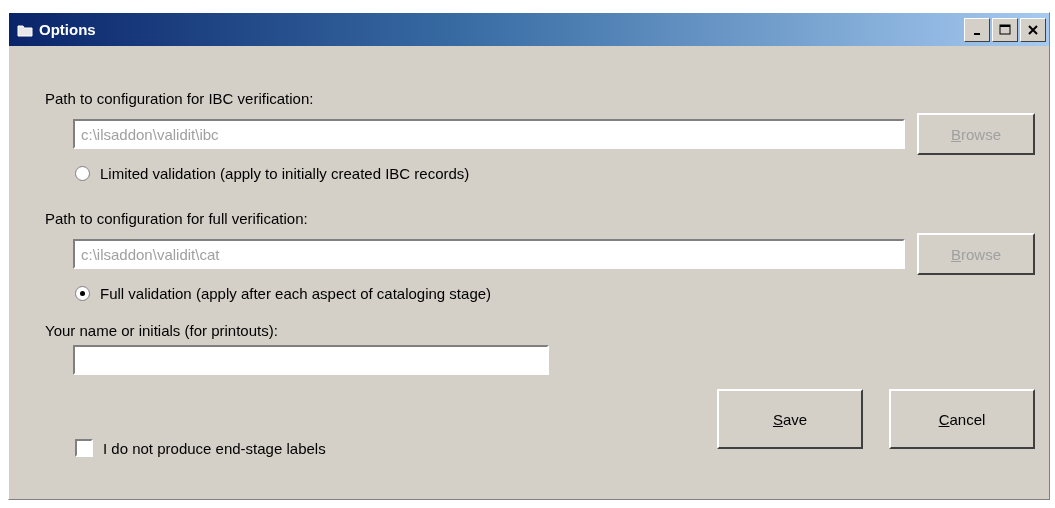 The width and height of the screenshot is (1055, 508). I want to click on field-label: Path to configuration for full verification:, so click(176, 218).